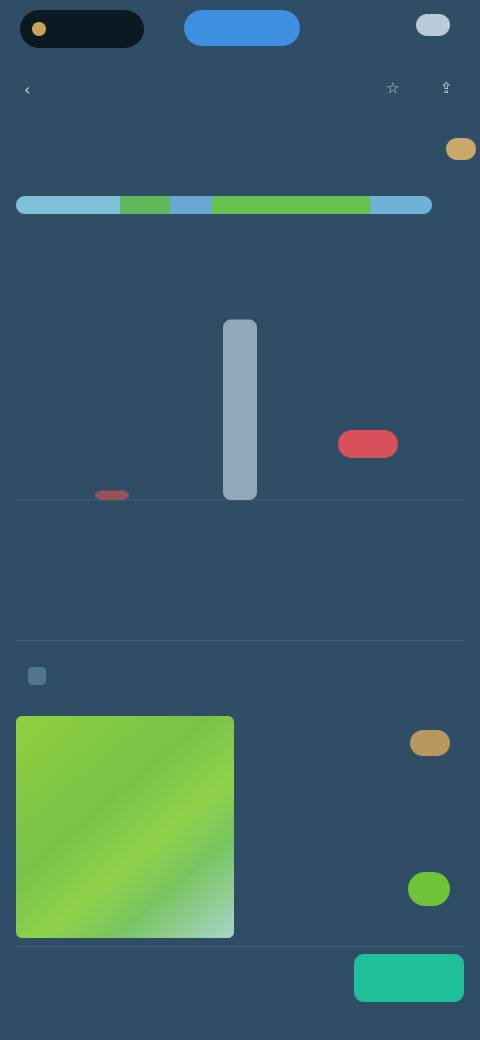  Describe the element at coordinates (461, 149) in the screenshot. I see `tab-badge` at that location.